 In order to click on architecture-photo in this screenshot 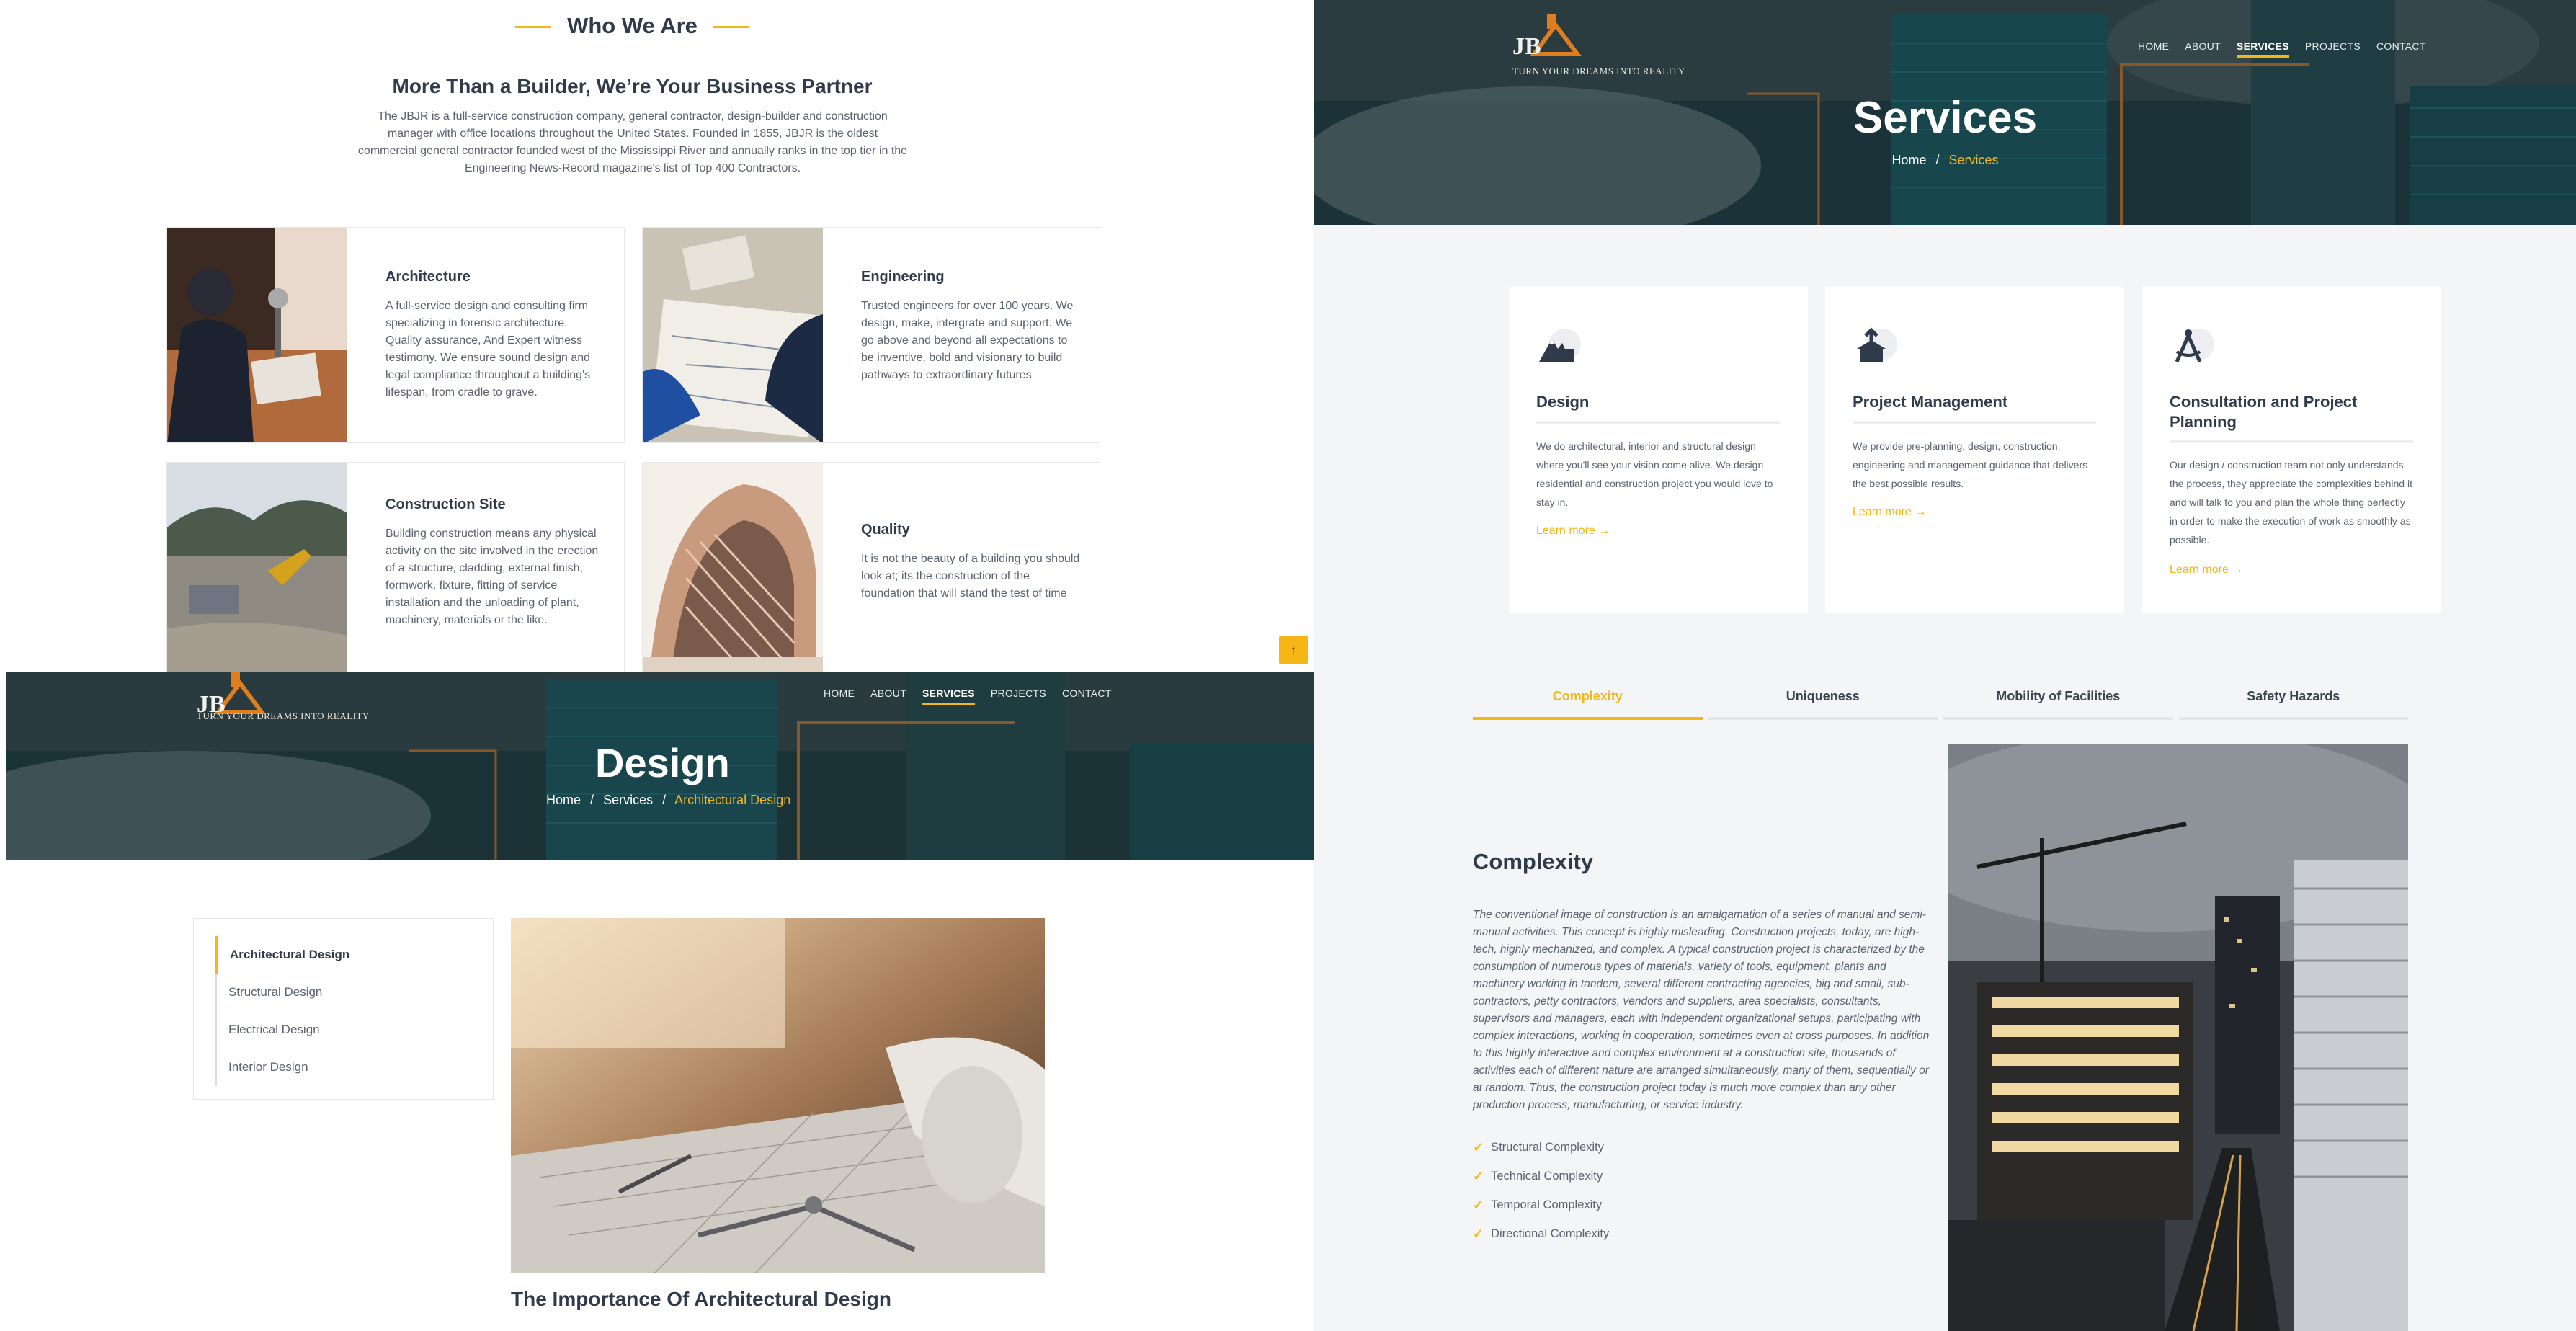, I will do `click(257, 335)`.